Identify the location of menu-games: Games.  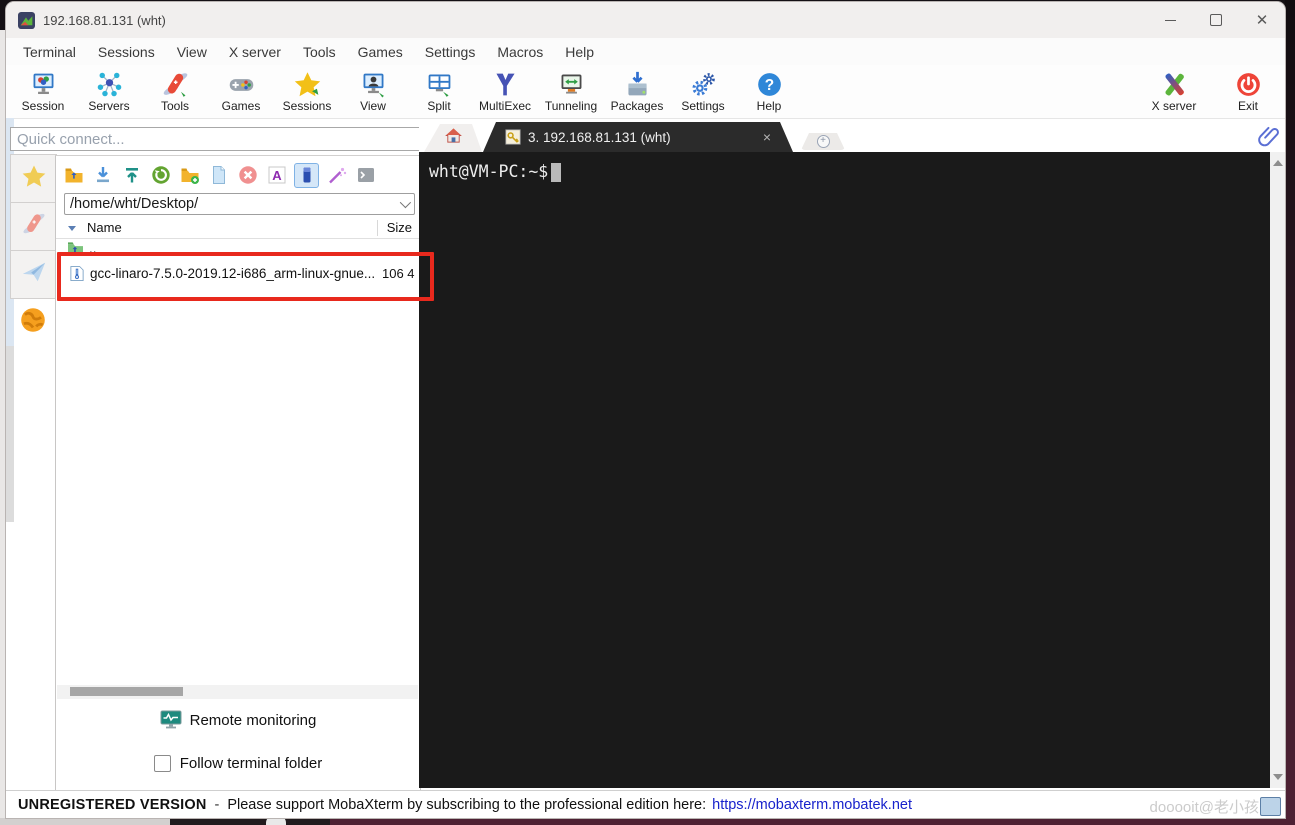
(380, 52).